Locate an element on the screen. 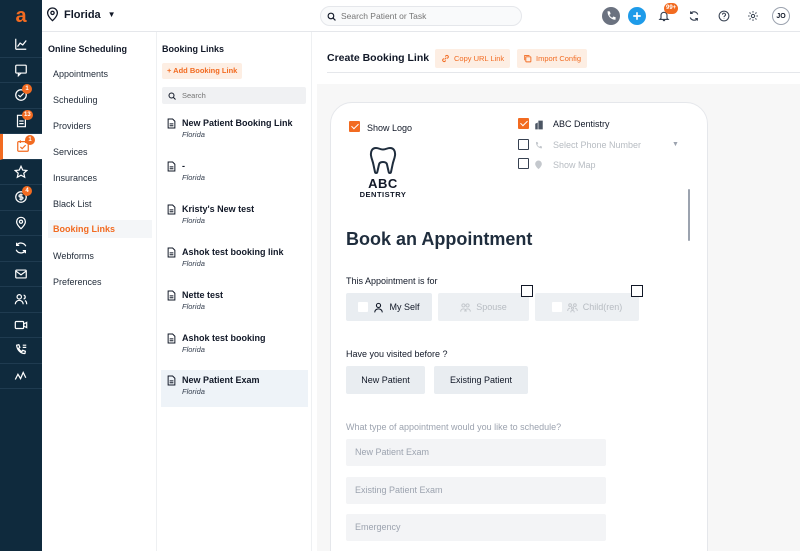 The height and width of the screenshot is (551, 800). booking-links-search is located at coordinates (234, 95).